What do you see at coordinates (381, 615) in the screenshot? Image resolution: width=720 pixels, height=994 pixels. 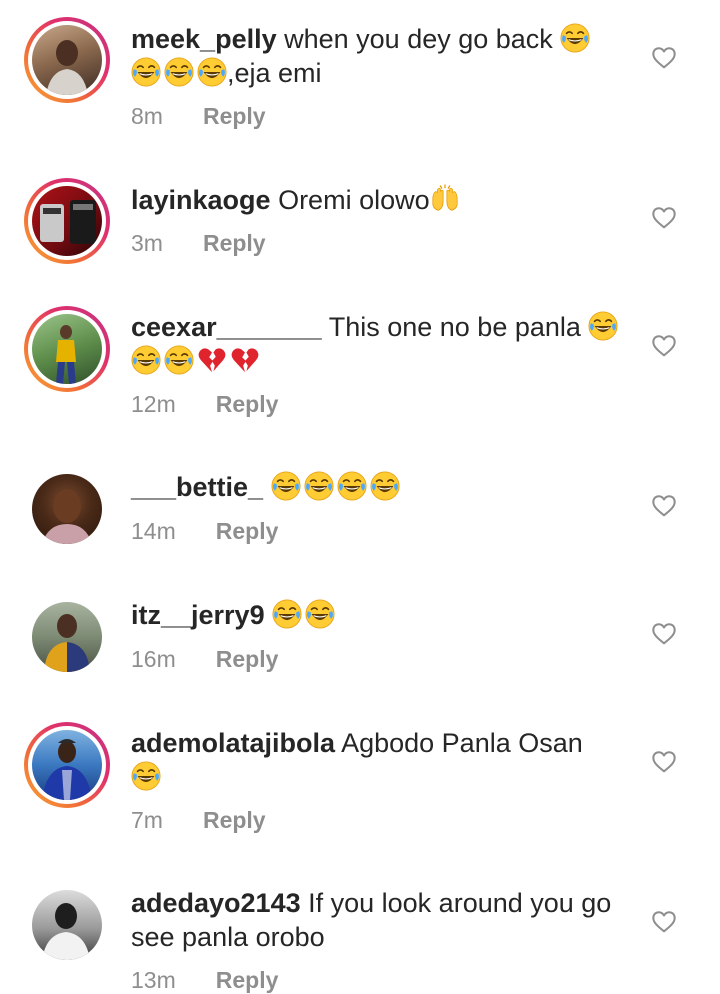 I see `comment-text: itz__jerry9` at bounding box center [381, 615].